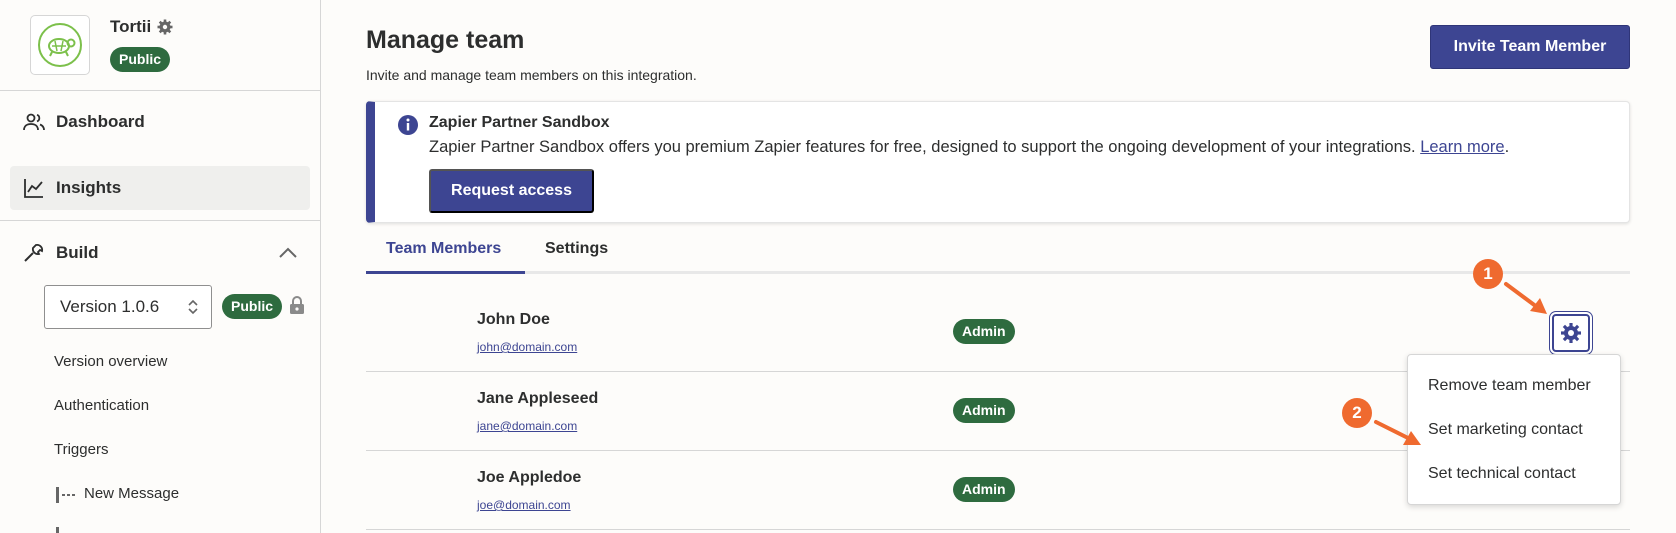  Describe the element at coordinates (511, 191) in the screenshot. I see `request-access-button: Request access` at that location.